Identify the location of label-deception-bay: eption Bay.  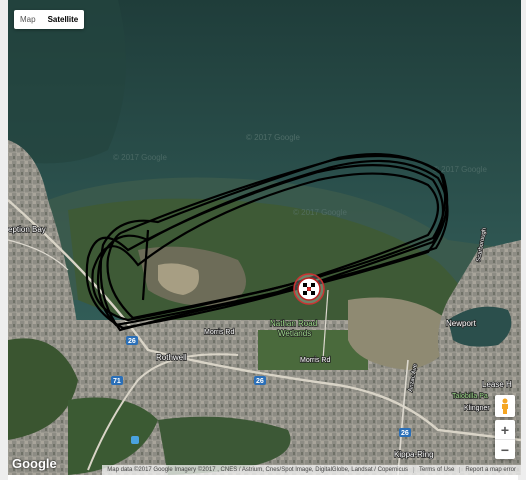
(27, 229).